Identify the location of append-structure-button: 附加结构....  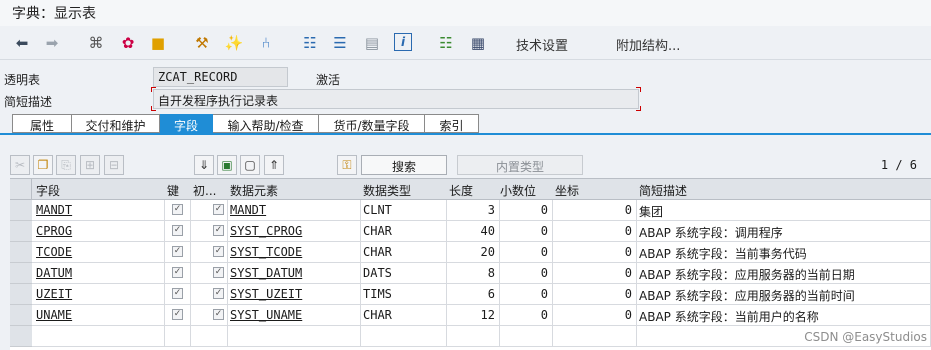
(648, 44).